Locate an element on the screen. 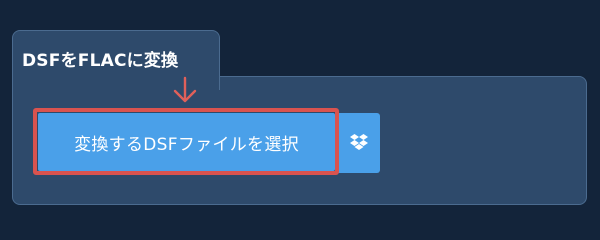 The height and width of the screenshot is (240, 600). select-file-button: 変換するDSFファイルを選択 is located at coordinates (186, 142).